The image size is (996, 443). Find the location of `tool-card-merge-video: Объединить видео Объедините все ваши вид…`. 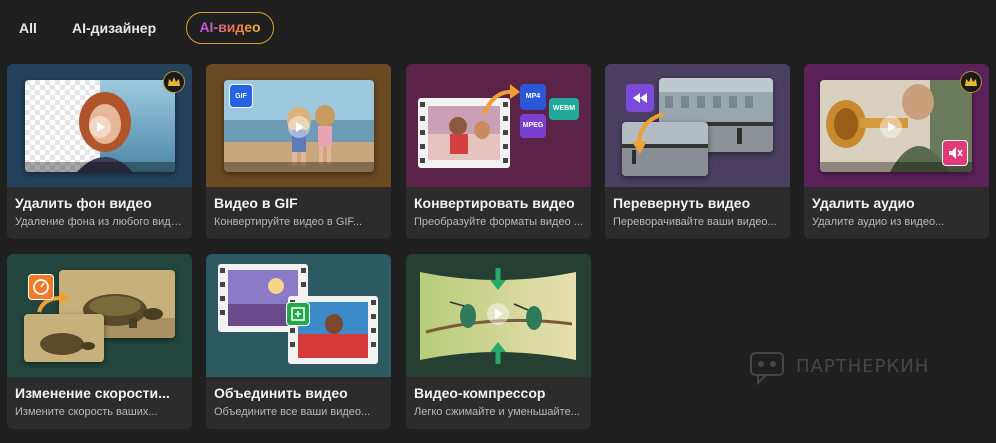

tool-card-merge-video: Объединить видео Объедините все ваши вид… is located at coordinates (298, 341).